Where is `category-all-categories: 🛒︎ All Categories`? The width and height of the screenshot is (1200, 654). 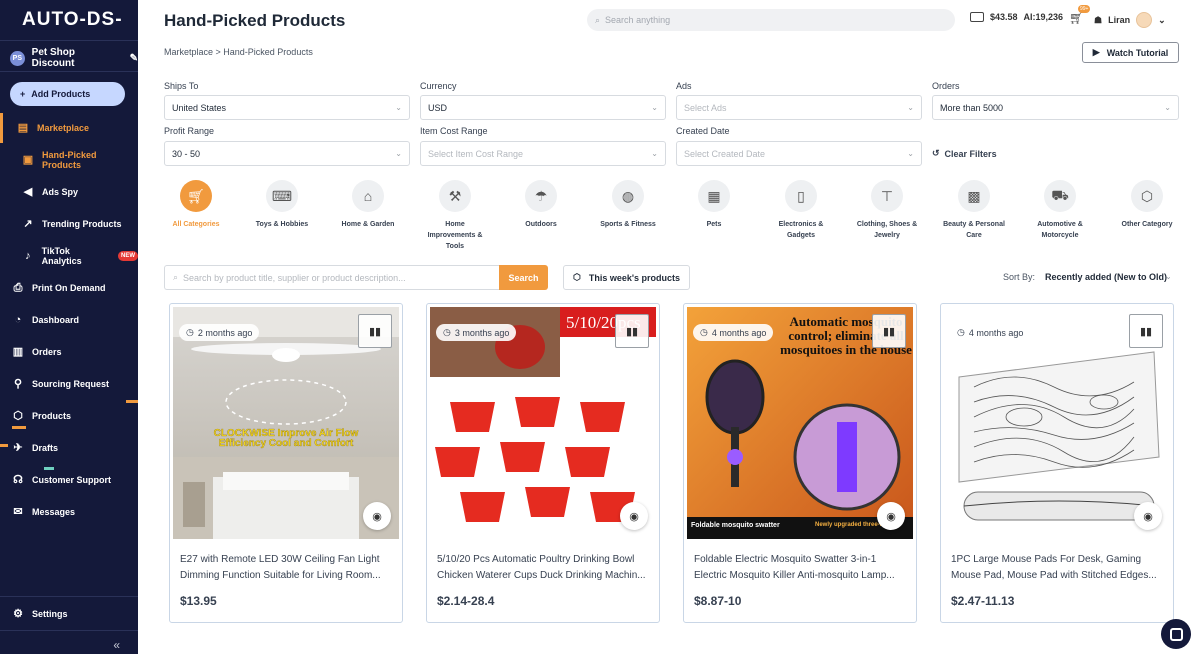
category-all-categories: 🛒︎ All Categories is located at coordinates (196, 205).